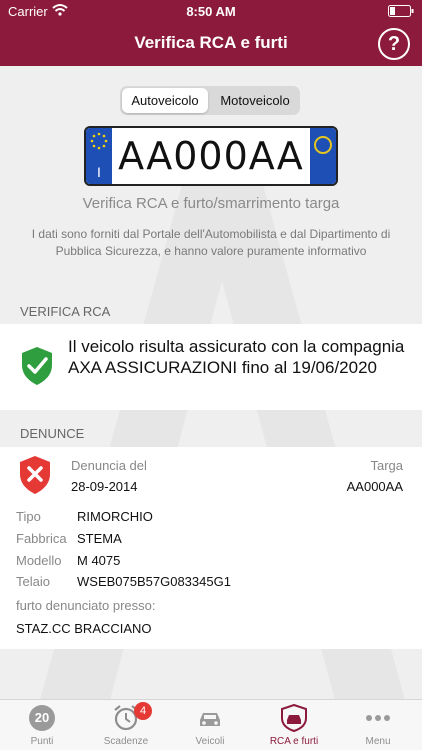 Image resolution: width=422 pixels, height=750 pixels. Describe the element at coordinates (84, 628) in the screenshot. I see `furto-value: STAZ.CC BRACCIANO` at that location.